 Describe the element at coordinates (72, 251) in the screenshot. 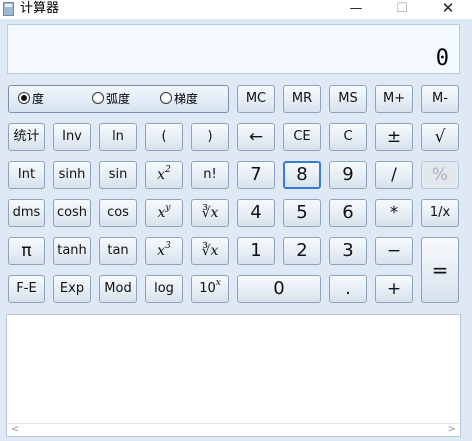

I see `tanh-button: tanh` at that location.